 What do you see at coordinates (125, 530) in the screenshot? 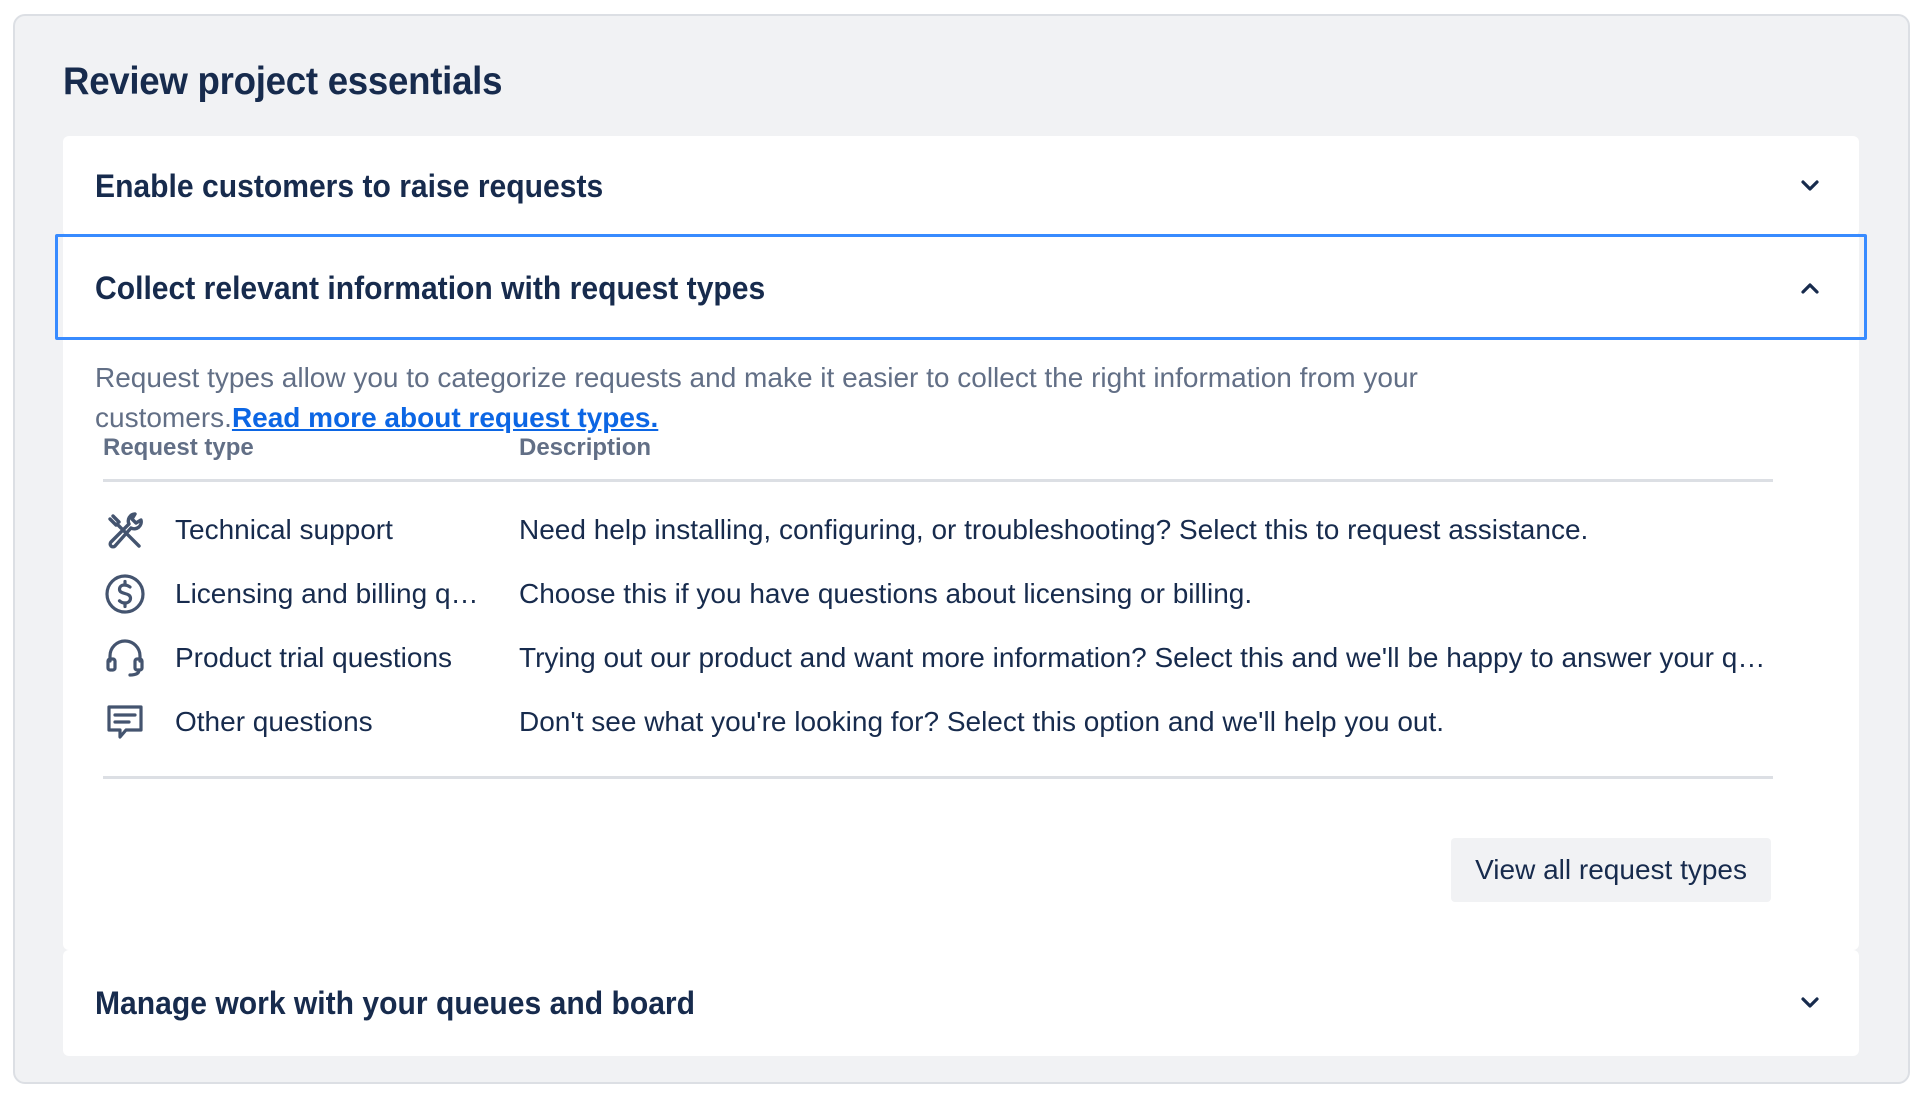
I see `tools-icon` at bounding box center [125, 530].